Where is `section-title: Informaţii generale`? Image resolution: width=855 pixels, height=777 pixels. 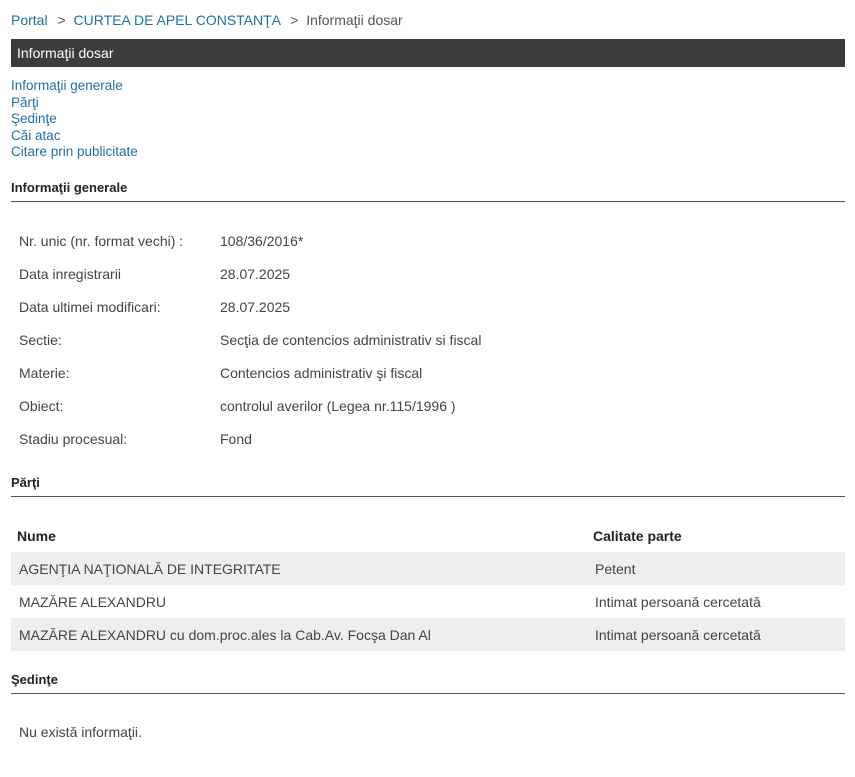 section-title: Informaţii generale is located at coordinates (69, 187).